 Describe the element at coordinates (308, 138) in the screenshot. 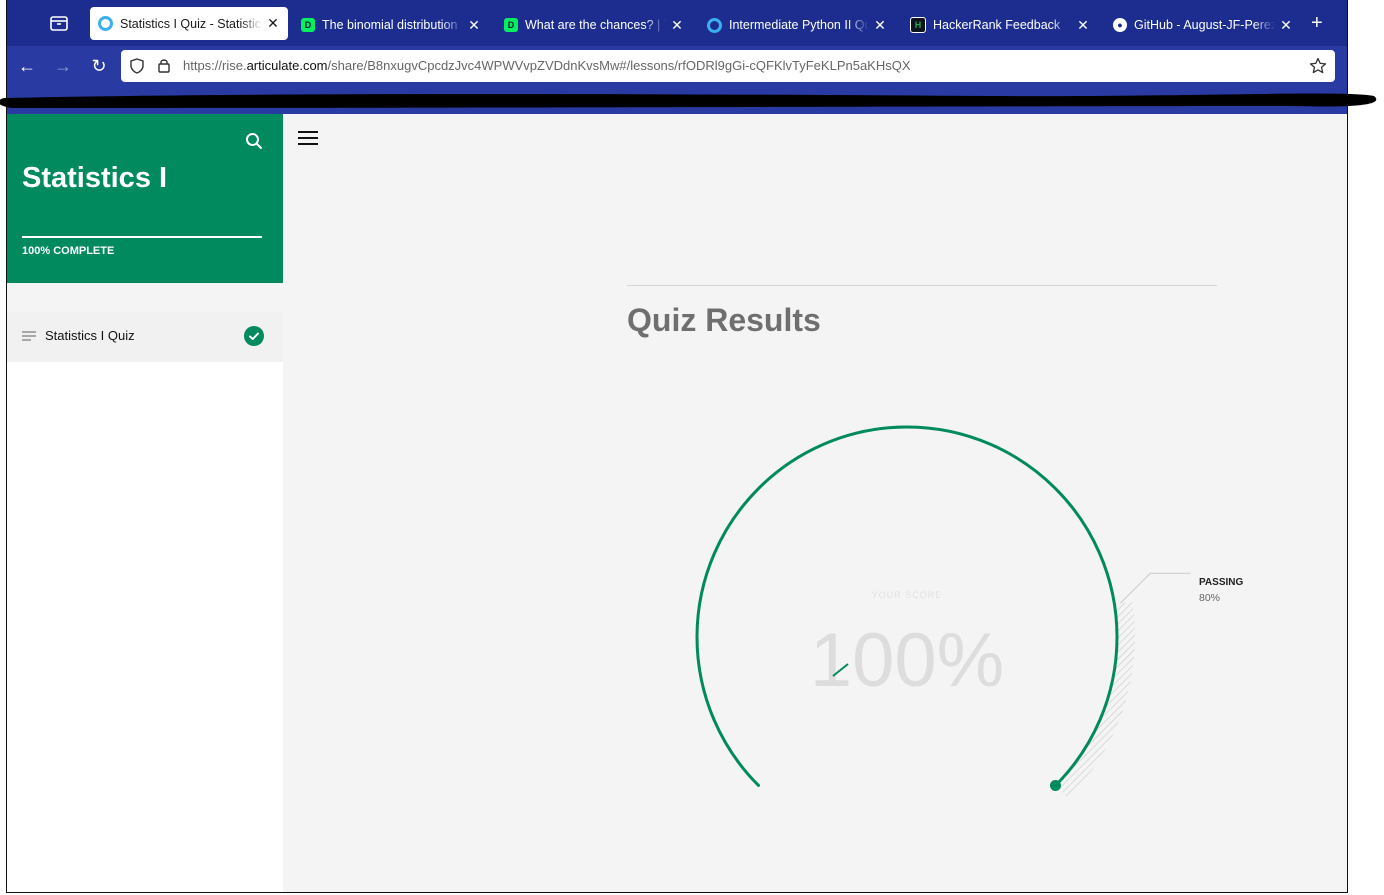

I see `menu-icon` at that location.